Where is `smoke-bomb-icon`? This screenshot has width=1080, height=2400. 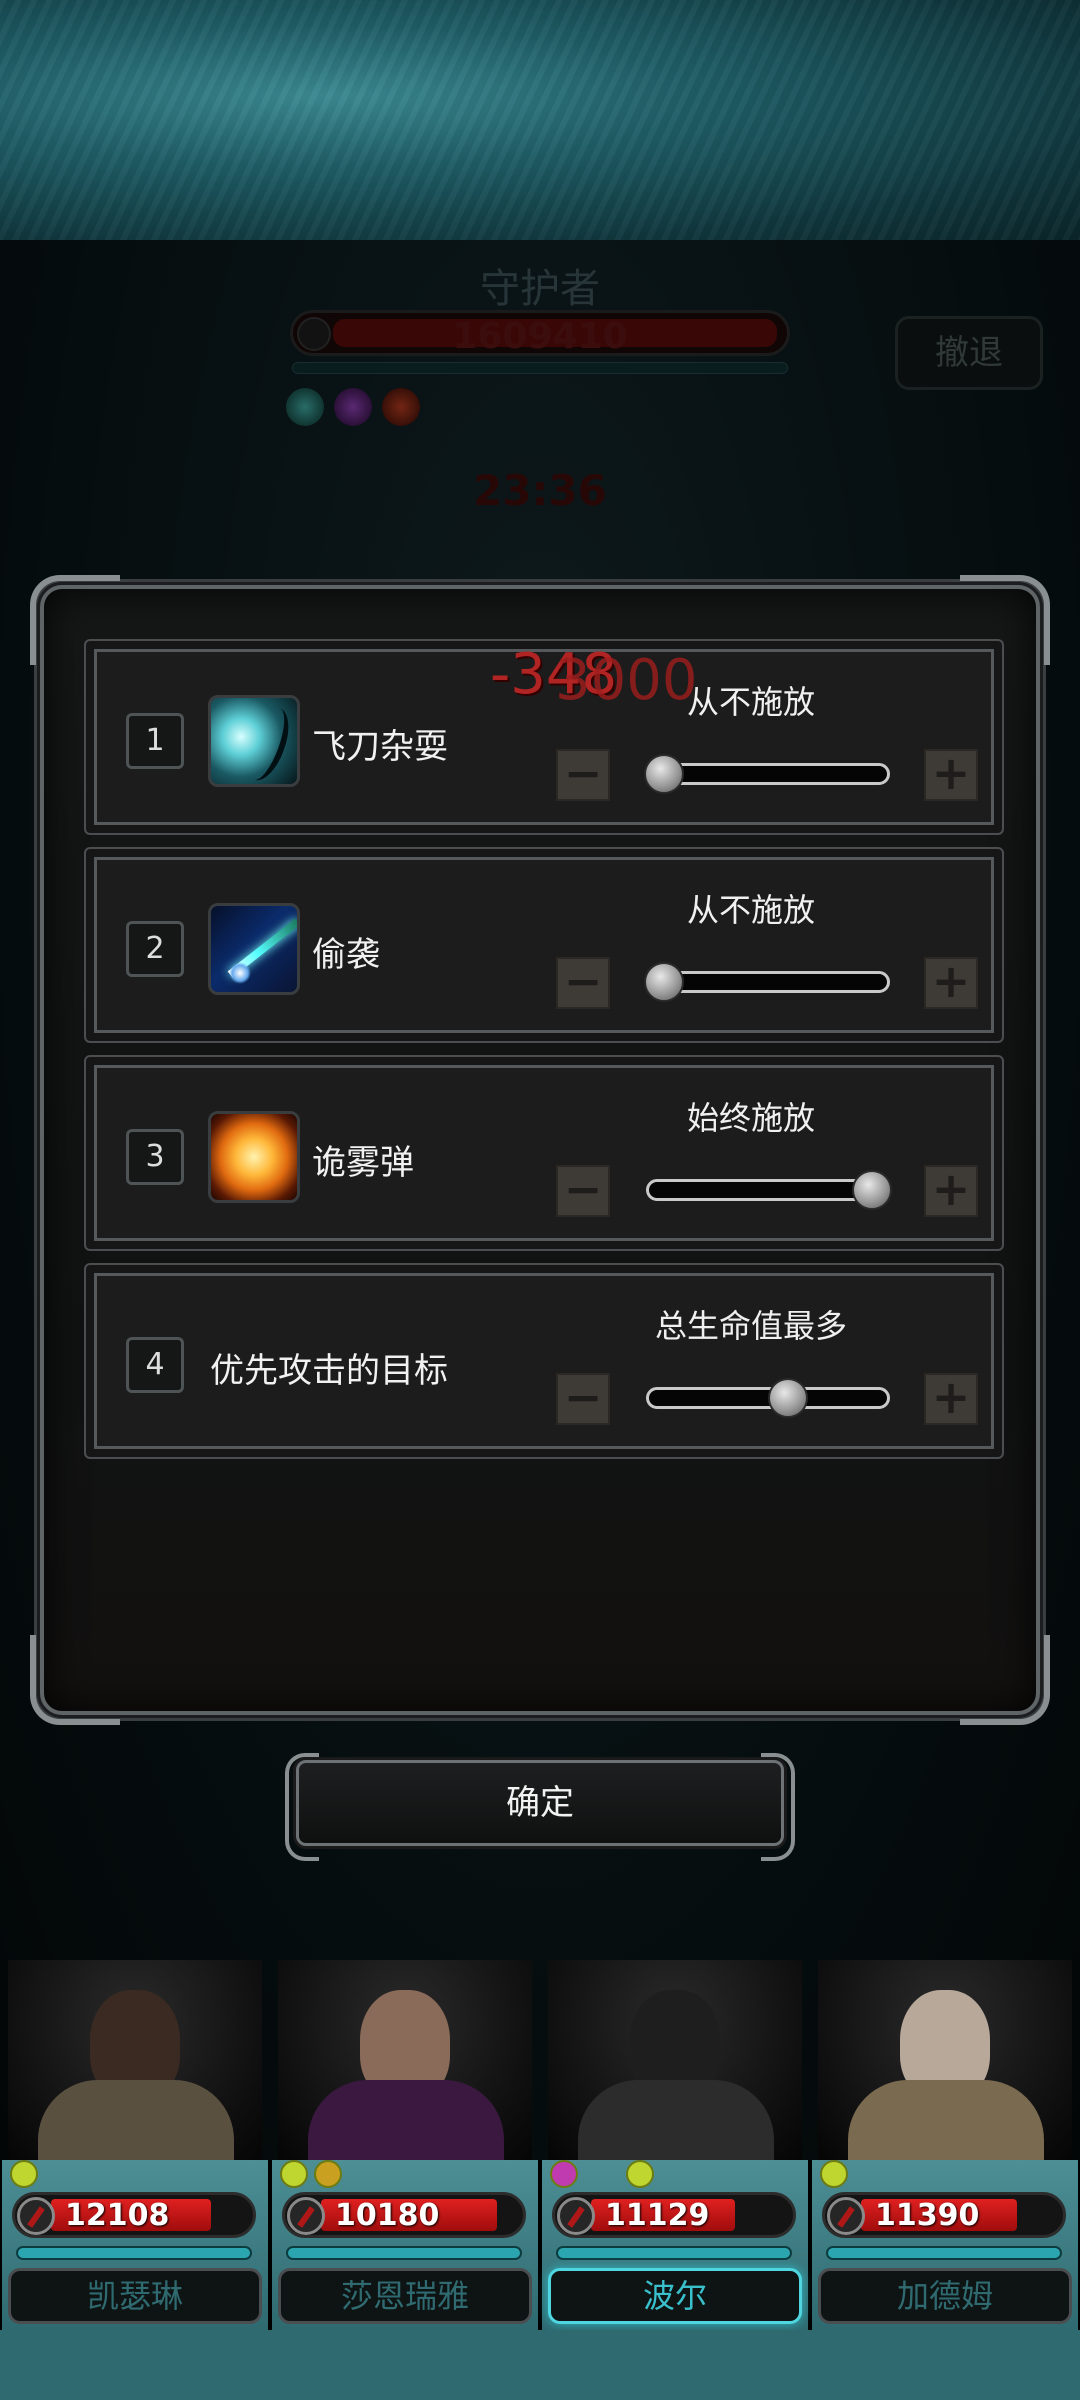 smoke-bomb-icon is located at coordinates (254, 1157).